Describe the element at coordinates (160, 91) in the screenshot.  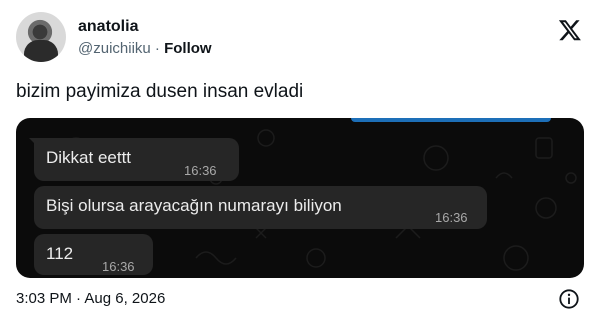
I see `tweet-text: bizim payimiza dusen insan evladi` at that location.